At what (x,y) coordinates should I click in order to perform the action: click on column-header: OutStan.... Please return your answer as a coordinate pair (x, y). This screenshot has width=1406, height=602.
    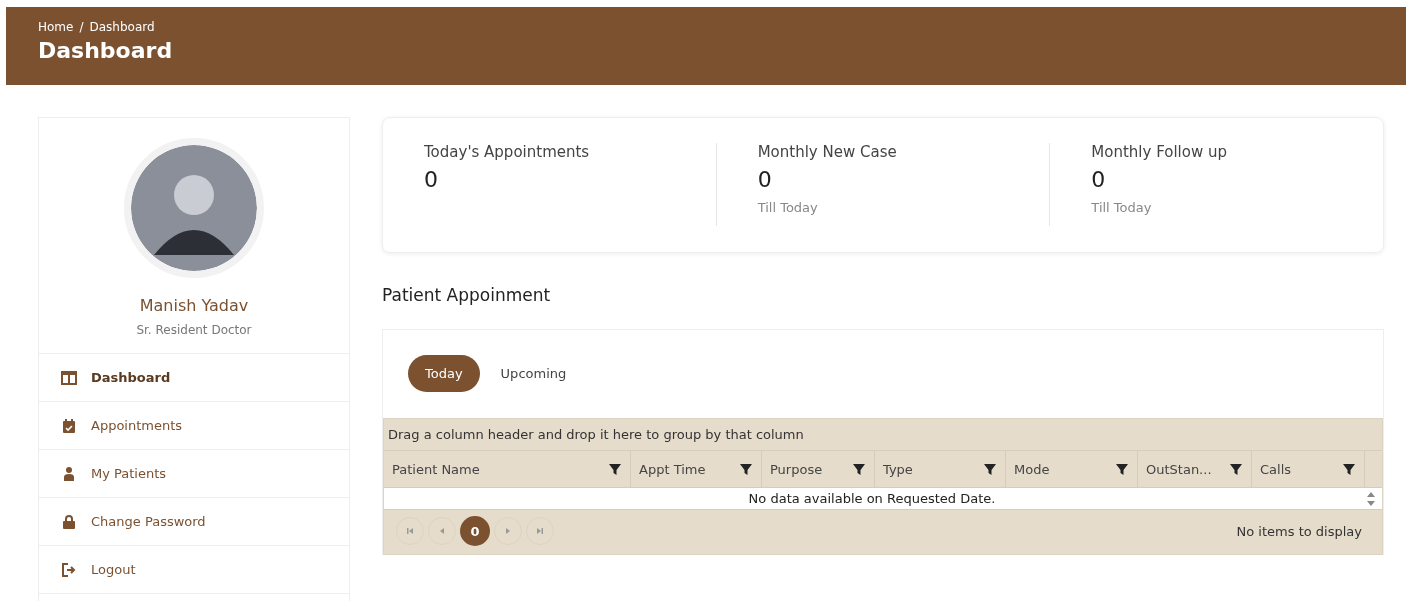
    Looking at the image, I should click on (1179, 469).